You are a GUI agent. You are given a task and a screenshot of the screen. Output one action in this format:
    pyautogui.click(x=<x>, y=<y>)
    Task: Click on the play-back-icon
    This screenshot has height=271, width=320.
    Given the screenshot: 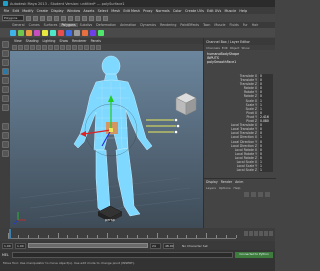 What is the action you would take?
    pyautogui.click(x=256, y=233)
    